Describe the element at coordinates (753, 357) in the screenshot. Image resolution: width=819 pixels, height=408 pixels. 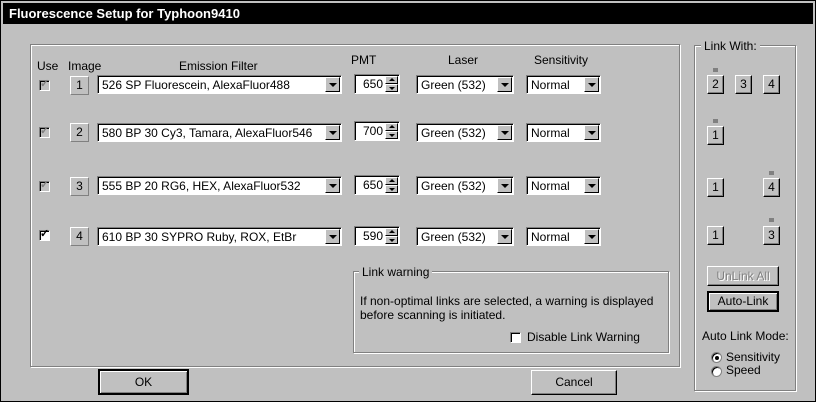
I see `sensitivity-radio-label: Sensitivity` at that location.